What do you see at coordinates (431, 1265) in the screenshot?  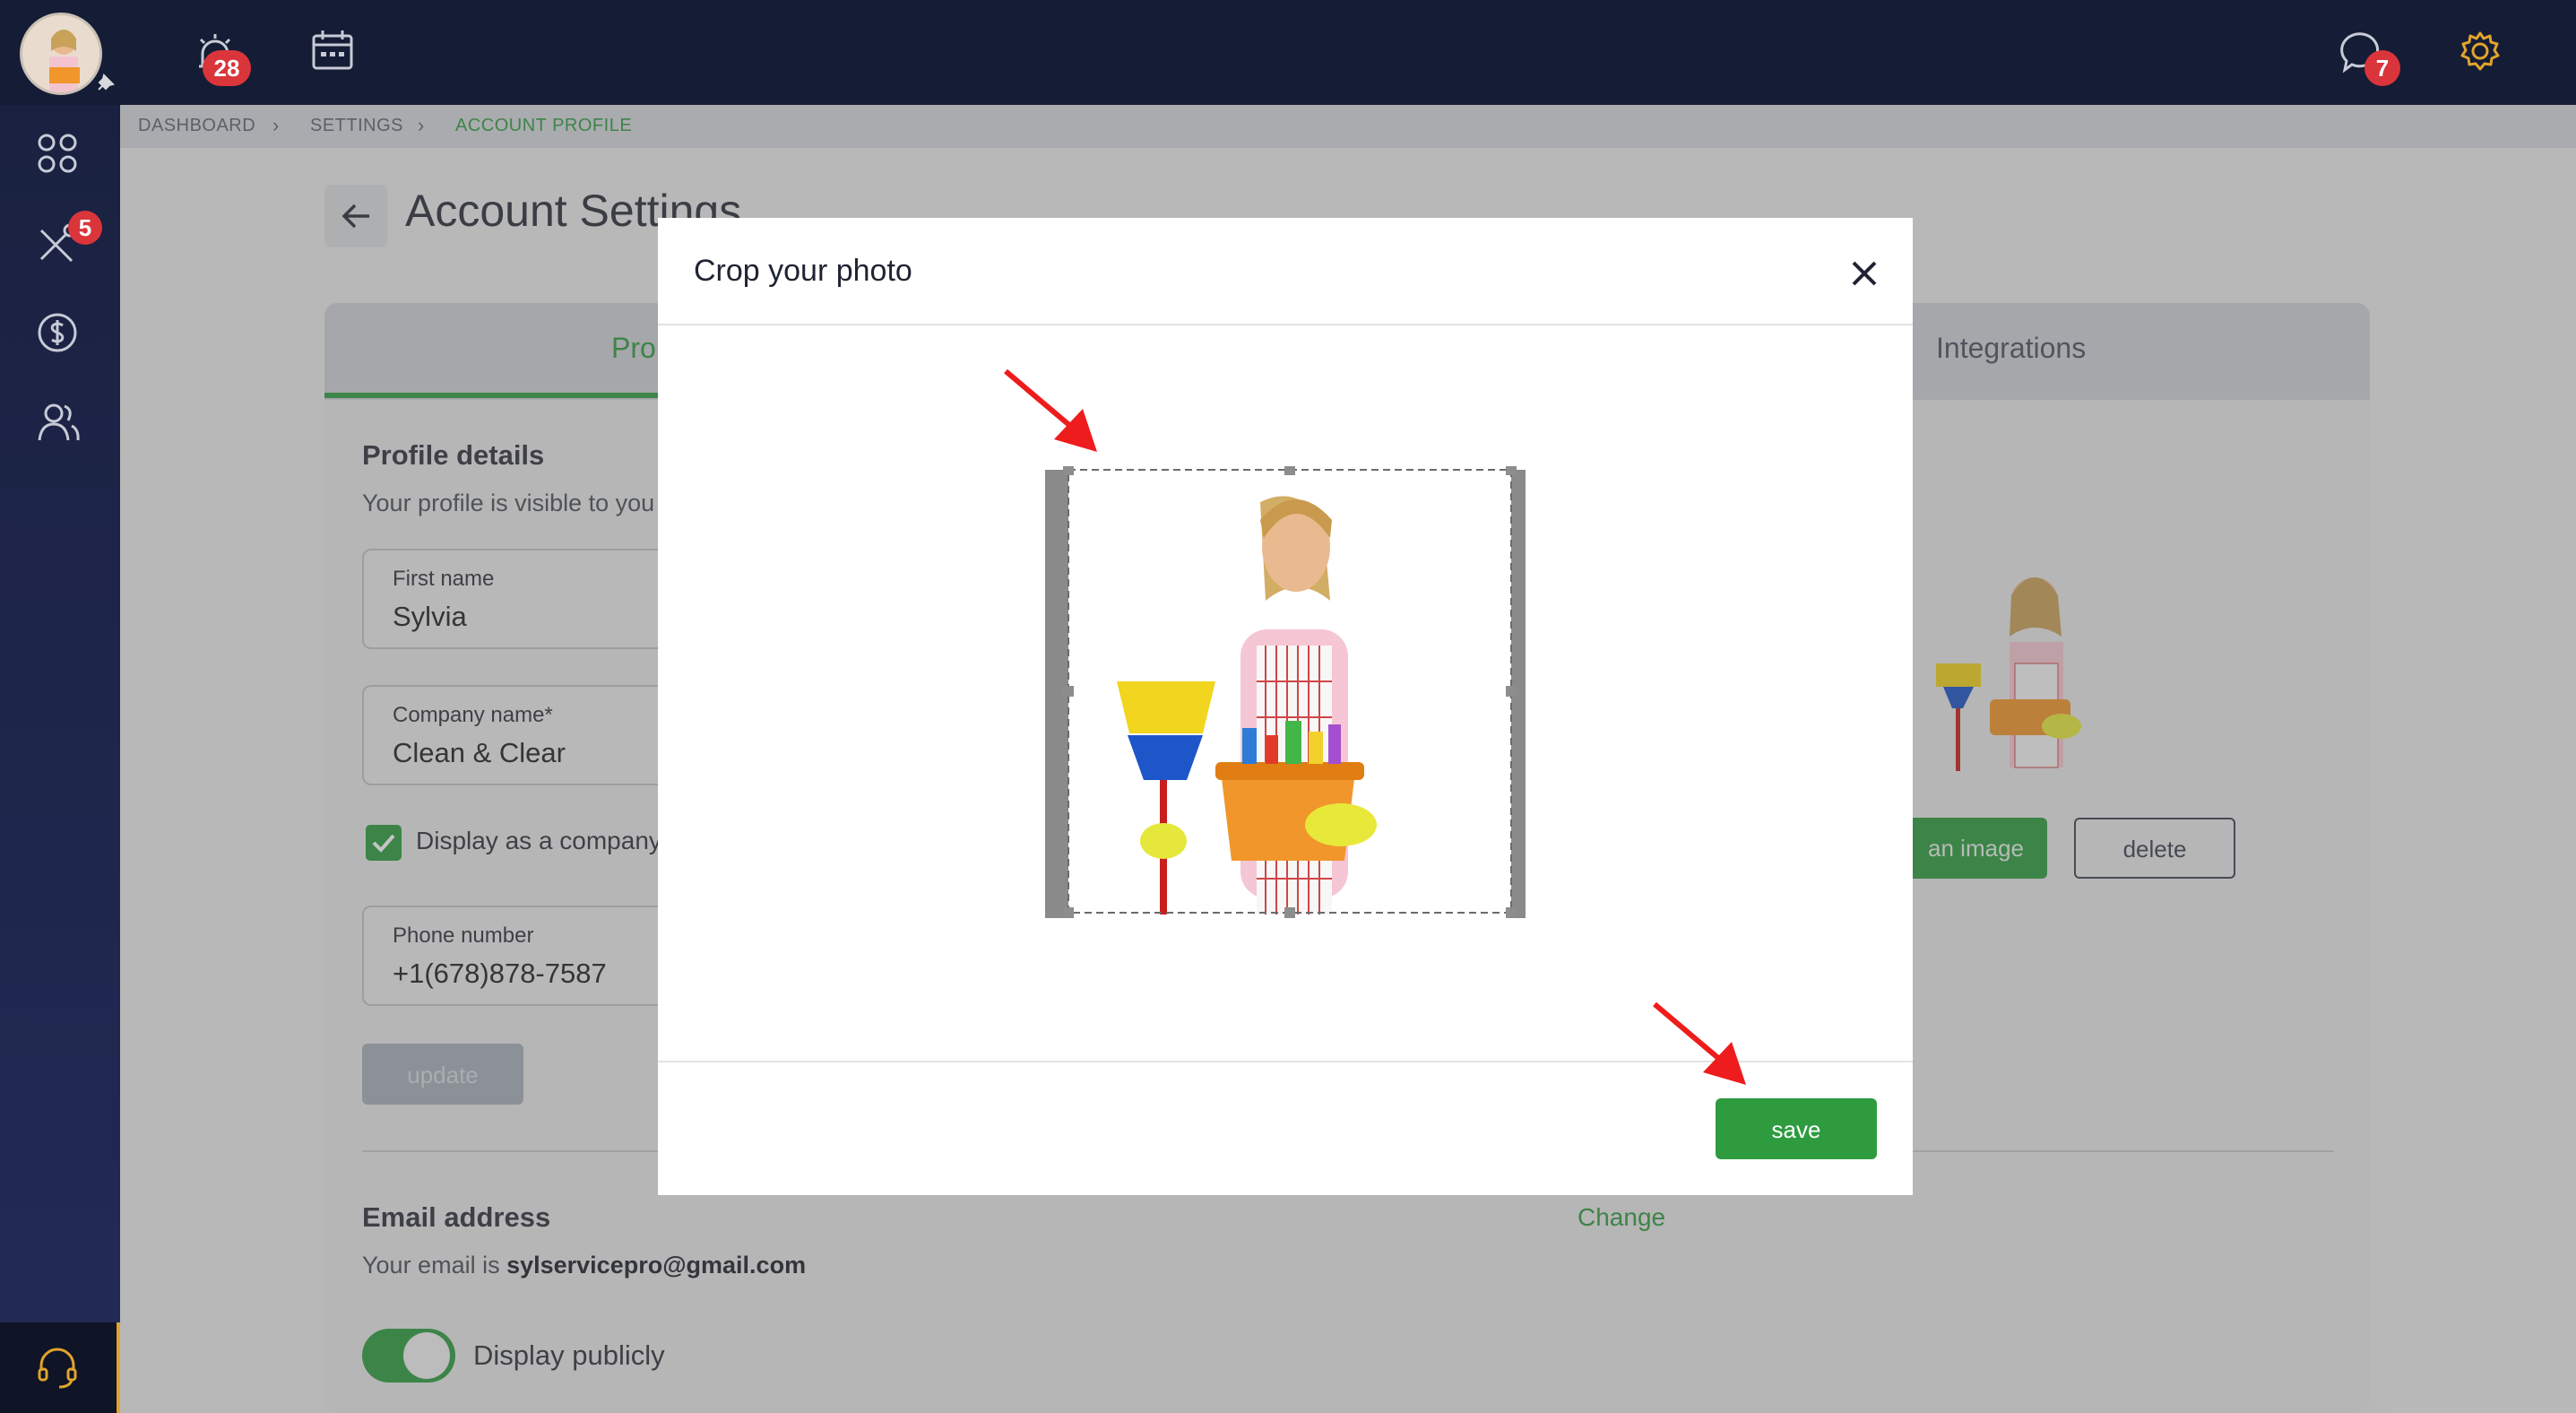 I see `email-prefix: Your email is` at bounding box center [431, 1265].